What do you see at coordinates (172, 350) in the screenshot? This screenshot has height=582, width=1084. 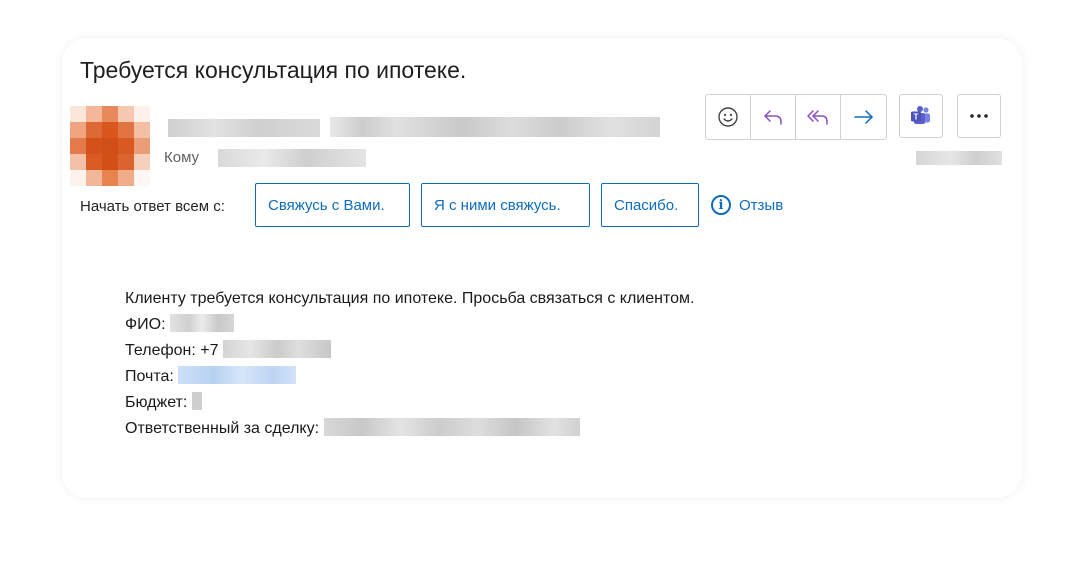 I see `phone-label: Телефон: +7` at bounding box center [172, 350].